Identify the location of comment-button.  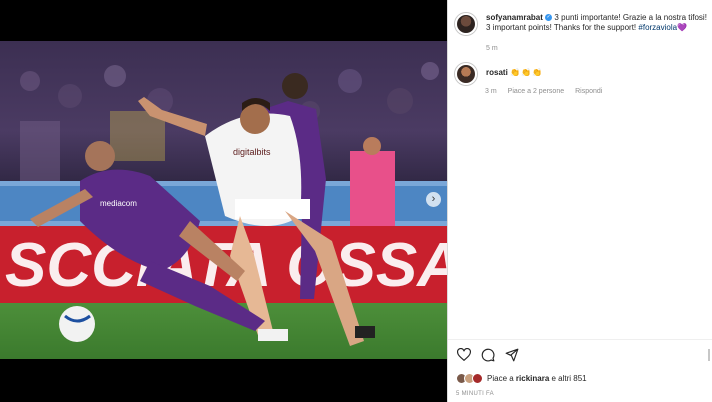
(487, 354).